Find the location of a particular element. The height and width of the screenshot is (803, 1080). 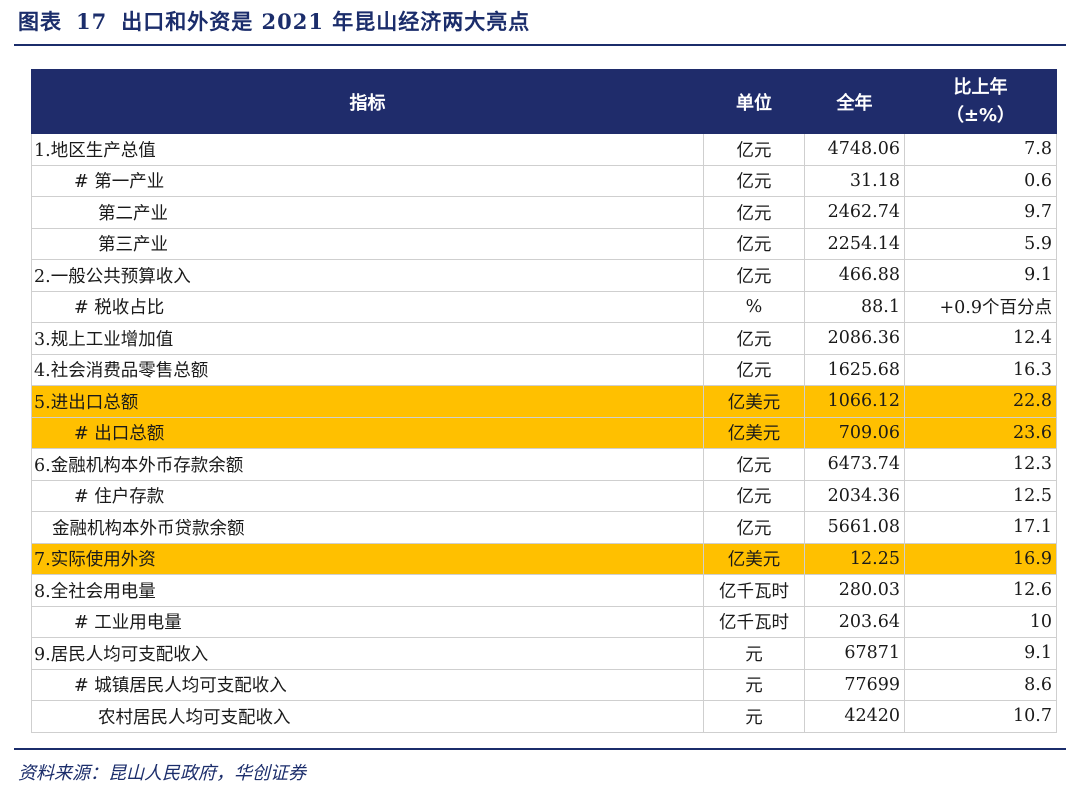

row-change: 10.7 is located at coordinates (980, 716).